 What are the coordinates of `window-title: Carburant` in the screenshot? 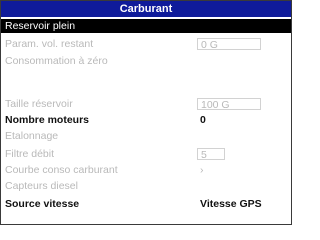 It's located at (146, 9).